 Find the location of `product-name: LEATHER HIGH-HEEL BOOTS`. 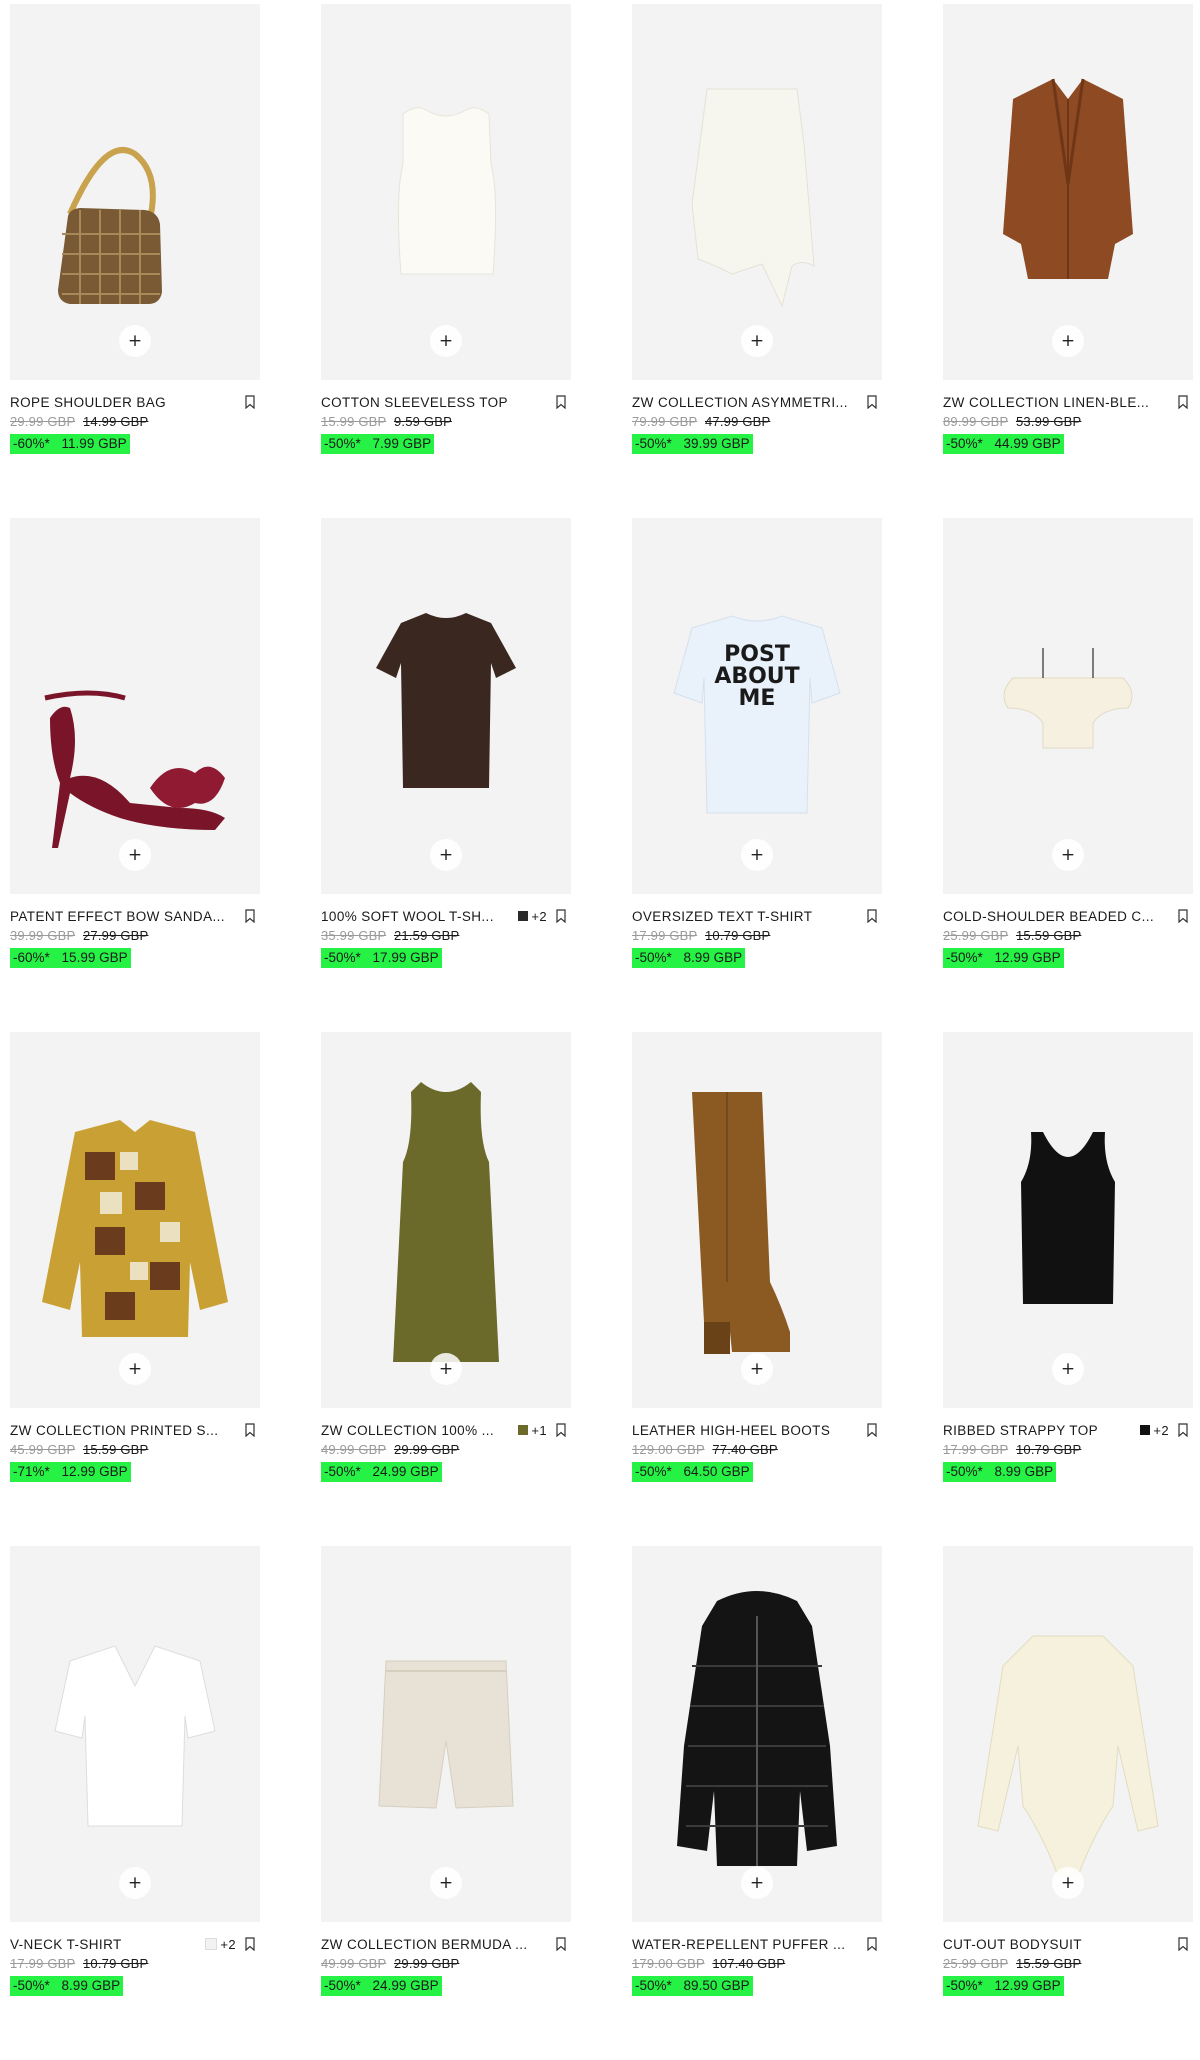

product-name: LEATHER HIGH-HEEL BOOTS is located at coordinates (749, 1430).